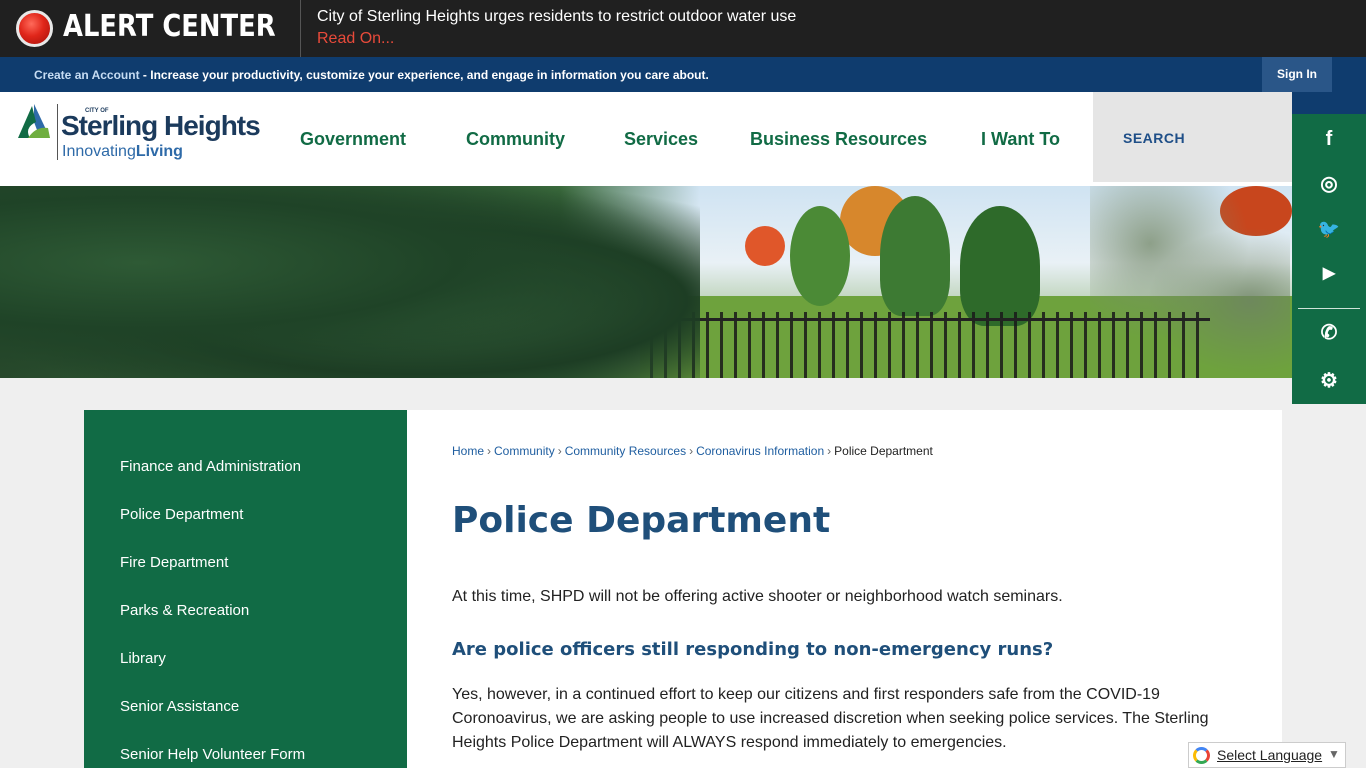  I want to click on sidebar-item-finance: Finance and Administration, so click(210, 466).